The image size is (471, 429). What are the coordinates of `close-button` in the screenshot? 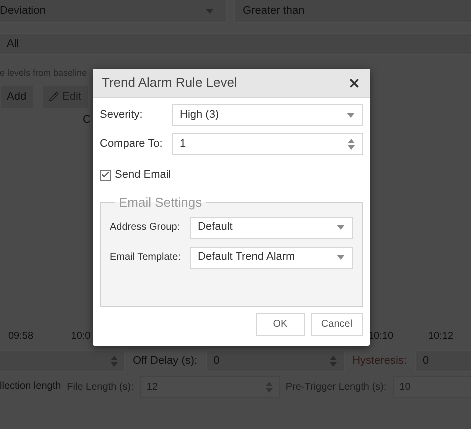 It's located at (354, 83).